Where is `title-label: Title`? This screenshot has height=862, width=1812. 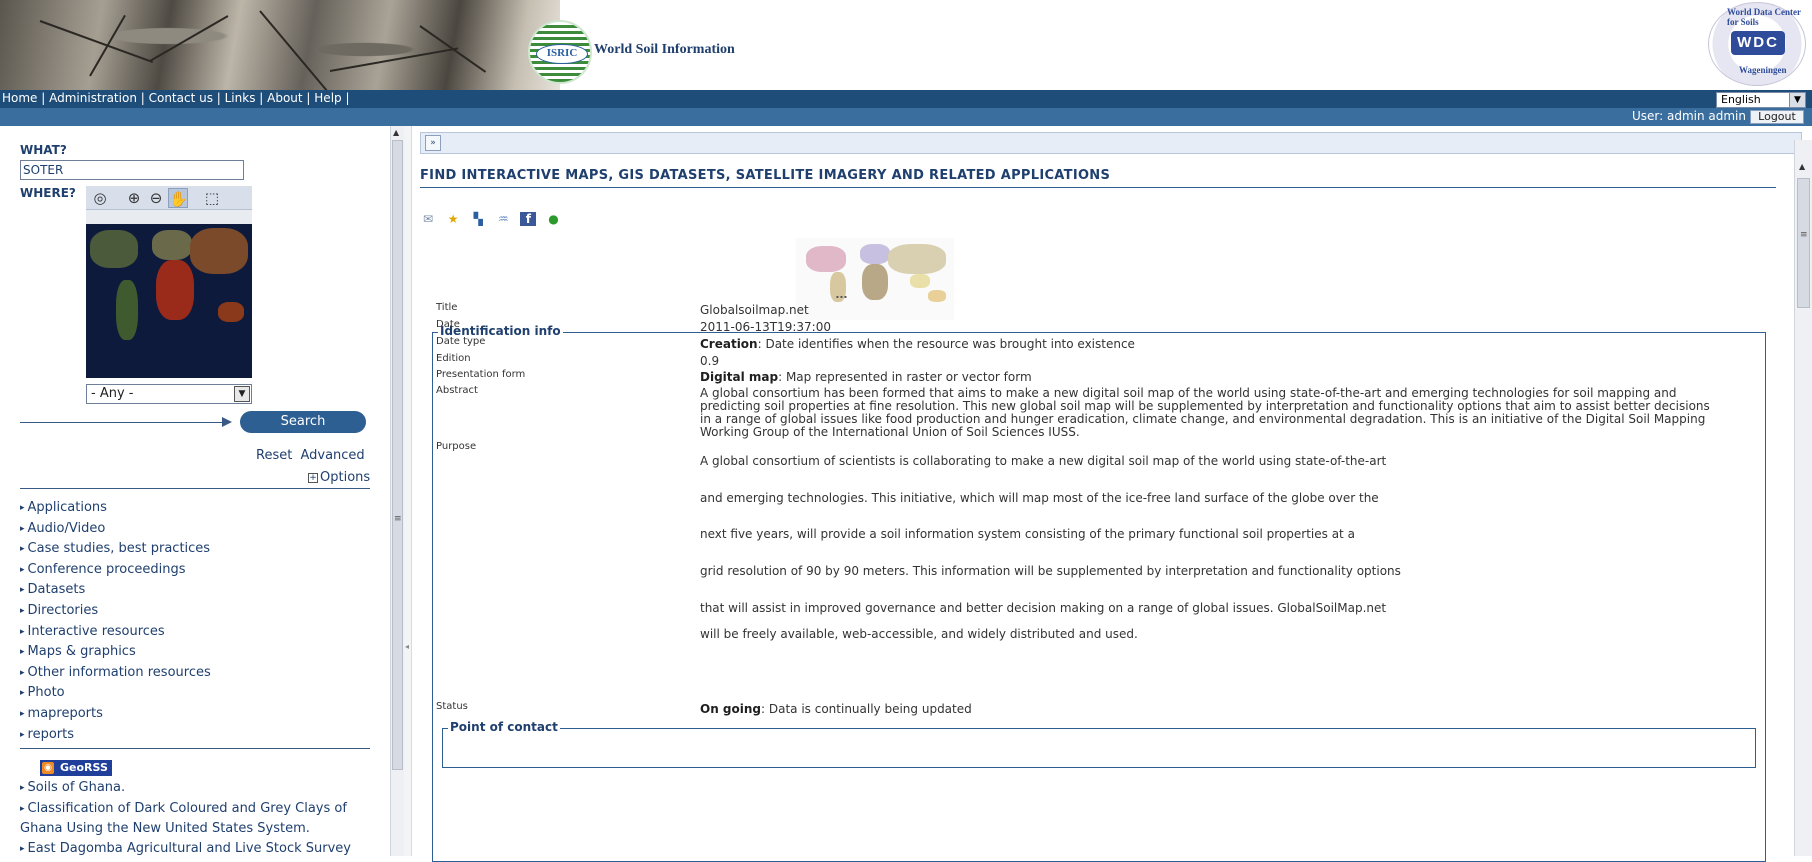
title-label: Title is located at coordinates (447, 307).